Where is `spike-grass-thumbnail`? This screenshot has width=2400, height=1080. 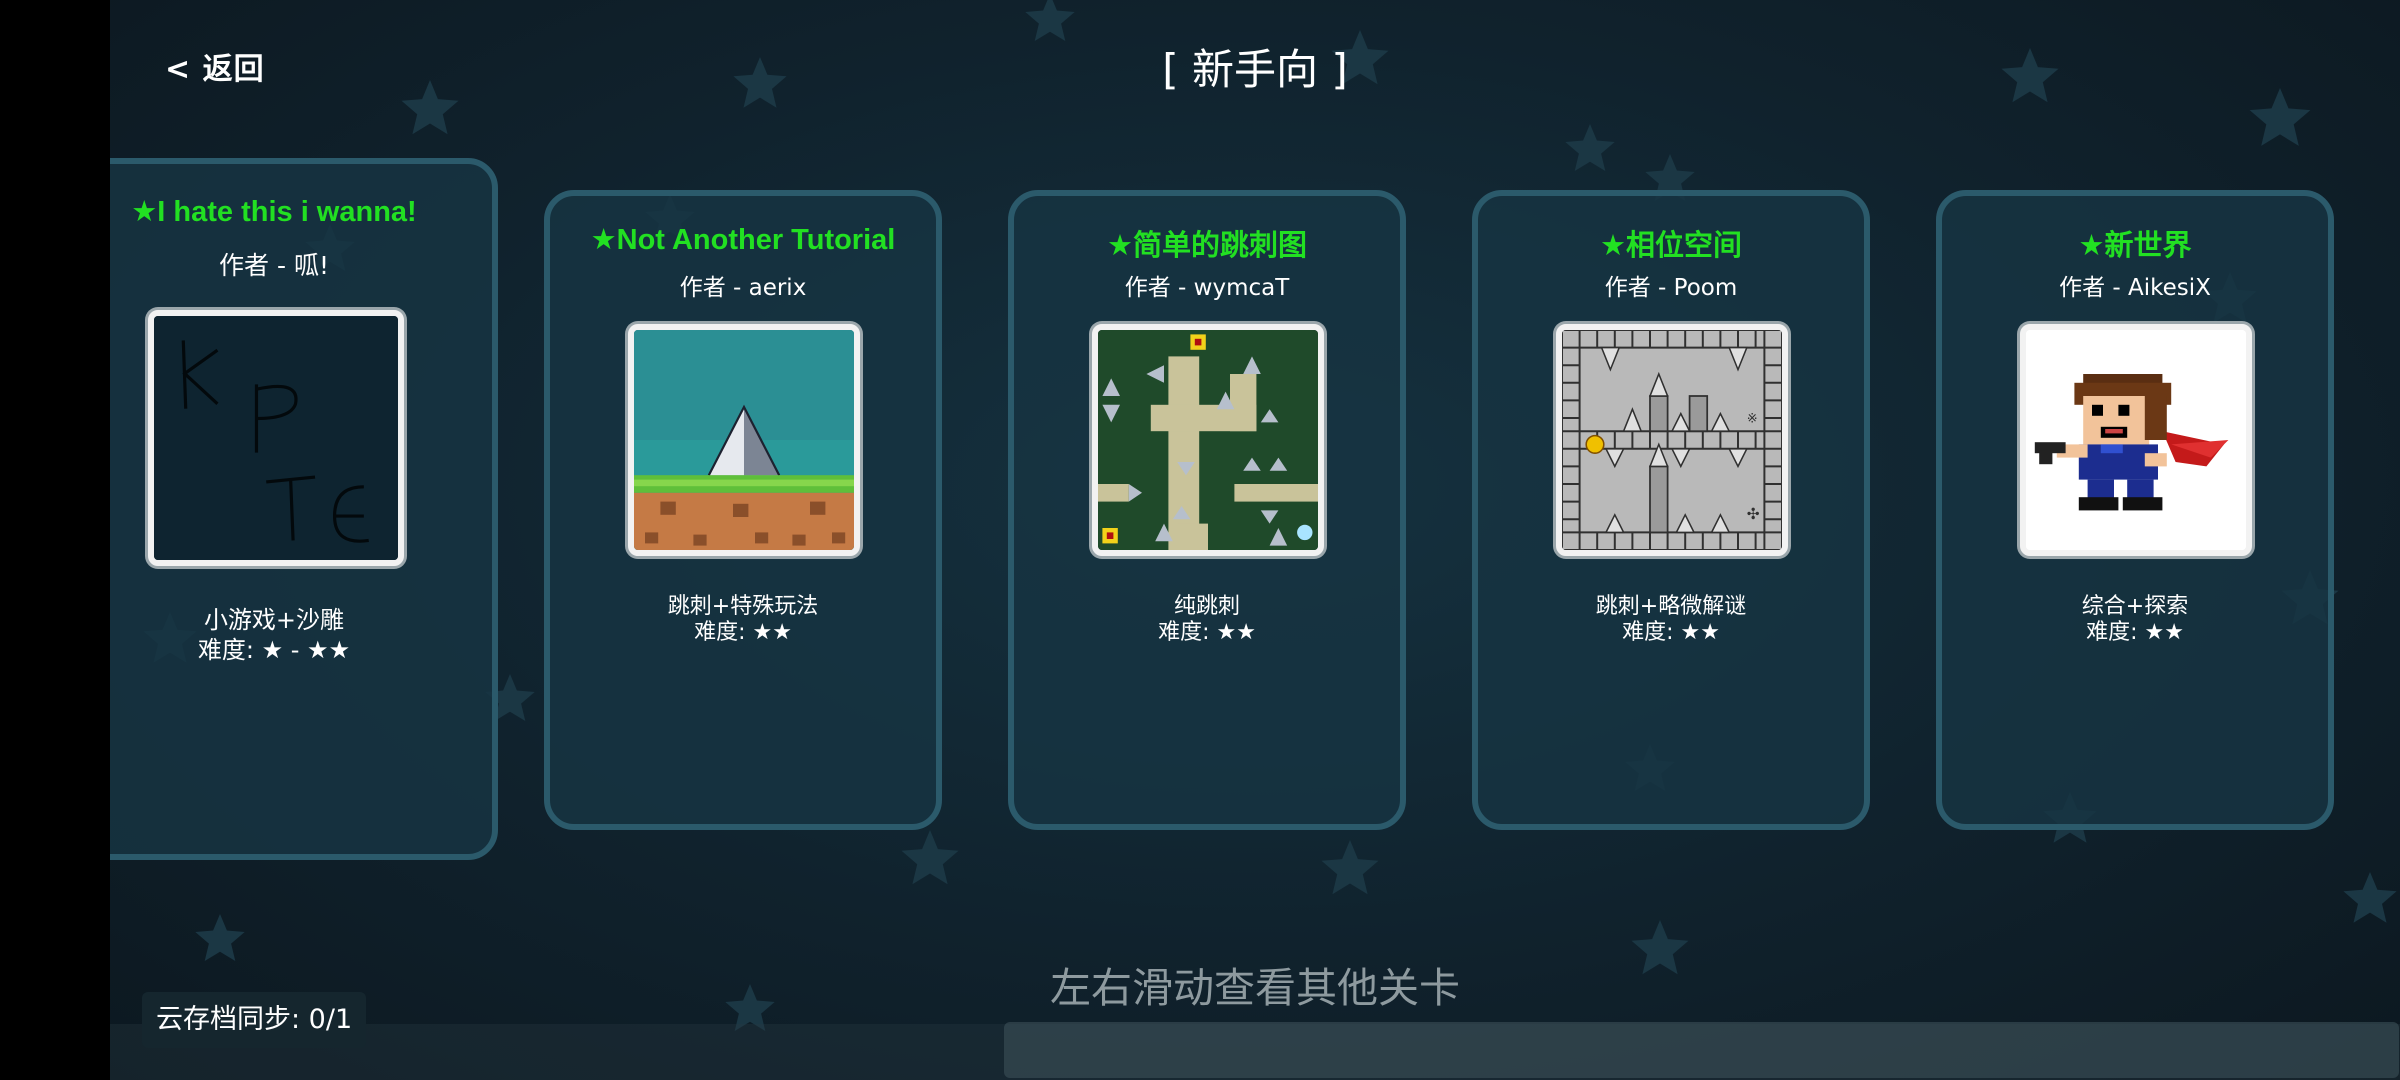 spike-grass-thumbnail is located at coordinates (744, 440).